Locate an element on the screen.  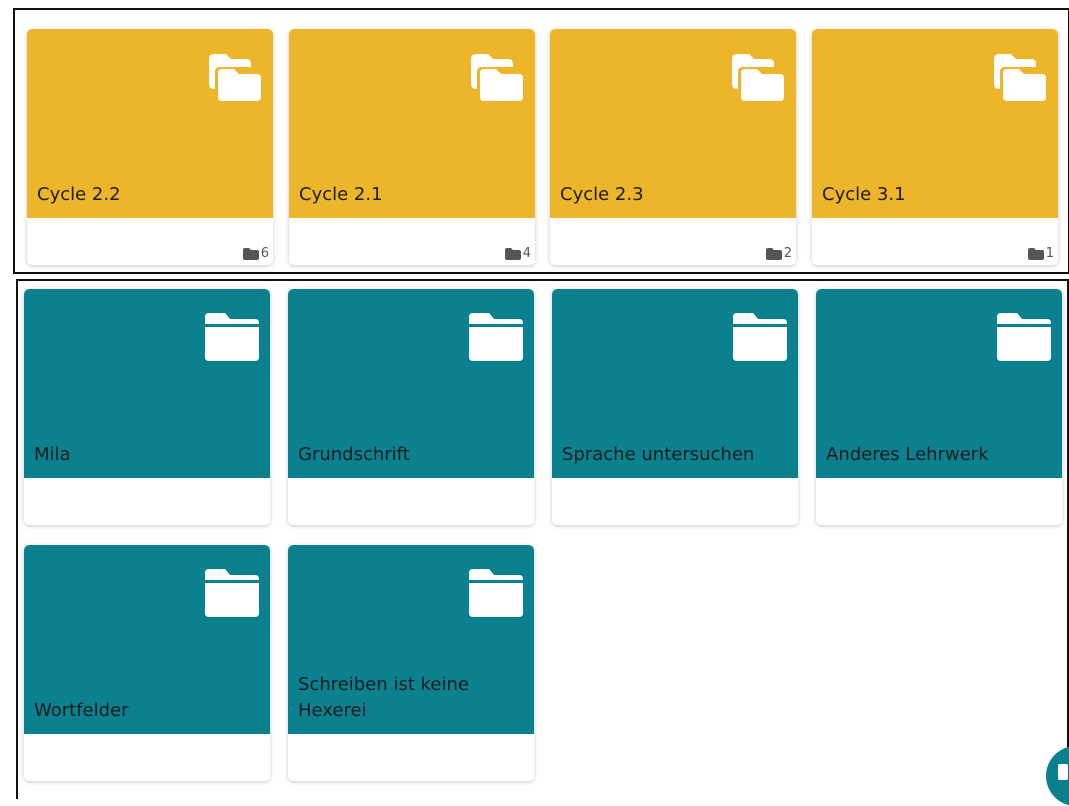
card-footer: 2 is located at coordinates (673, 241).